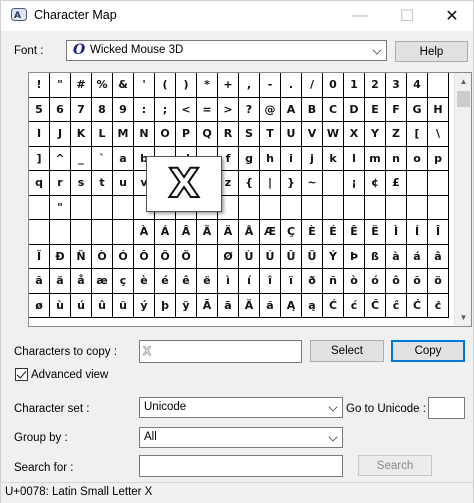 The width and height of the screenshot is (474, 503). What do you see at coordinates (347, 351) in the screenshot?
I see `select-button: Select` at bounding box center [347, 351].